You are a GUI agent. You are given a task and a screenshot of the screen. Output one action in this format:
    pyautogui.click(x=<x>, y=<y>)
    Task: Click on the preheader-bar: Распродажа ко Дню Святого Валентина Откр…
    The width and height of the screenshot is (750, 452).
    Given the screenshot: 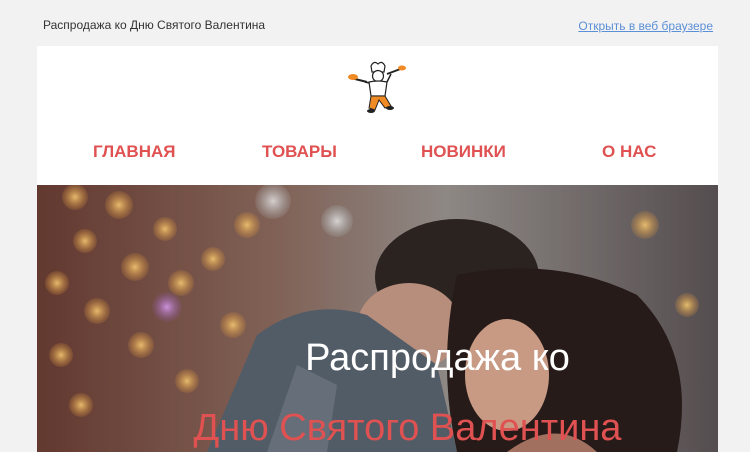 What is the action you would take?
    pyautogui.click(x=375, y=23)
    